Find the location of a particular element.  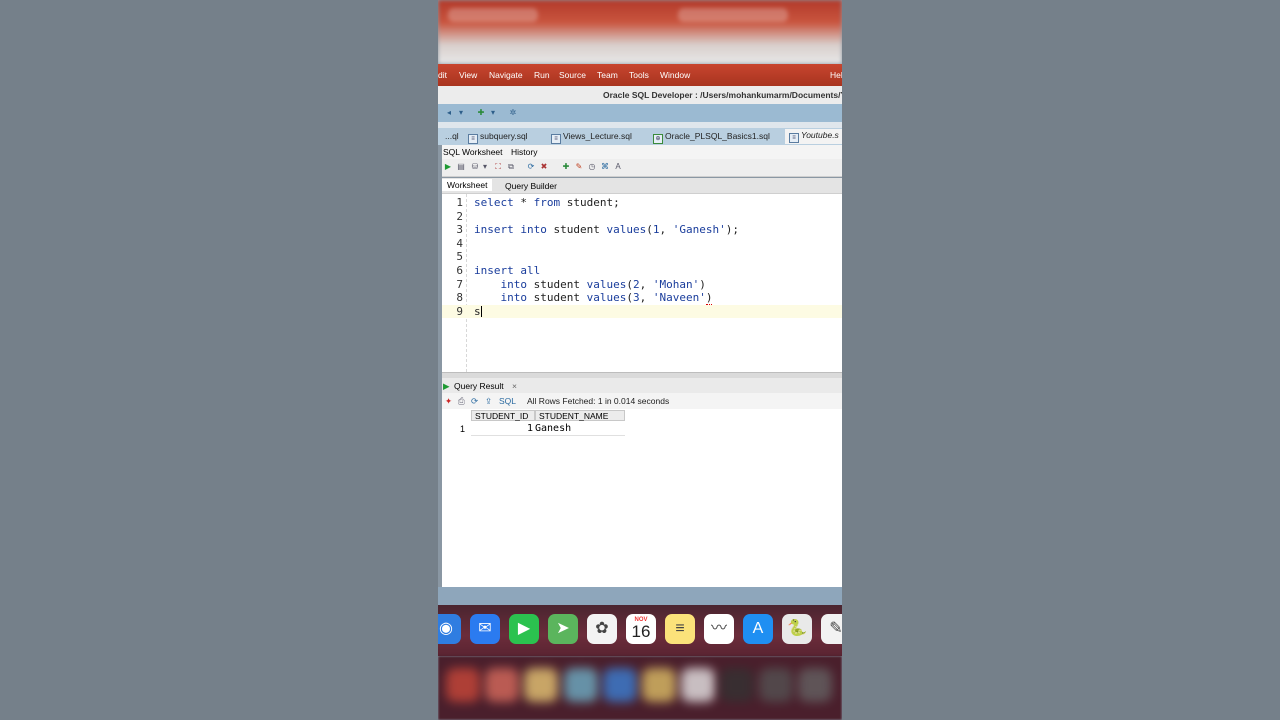

code-token: student is located at coordinates (557, 298).